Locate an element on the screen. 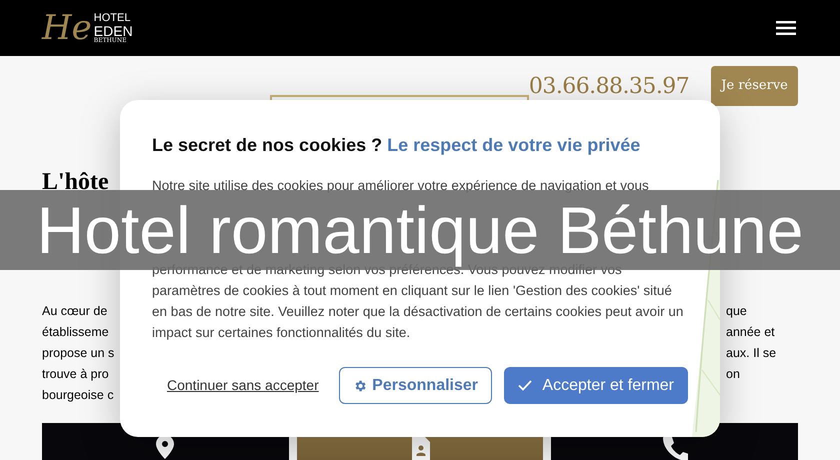 This screenshot has height=460, width=840. paragraph-line: année et is located at coordinates (751, 332).